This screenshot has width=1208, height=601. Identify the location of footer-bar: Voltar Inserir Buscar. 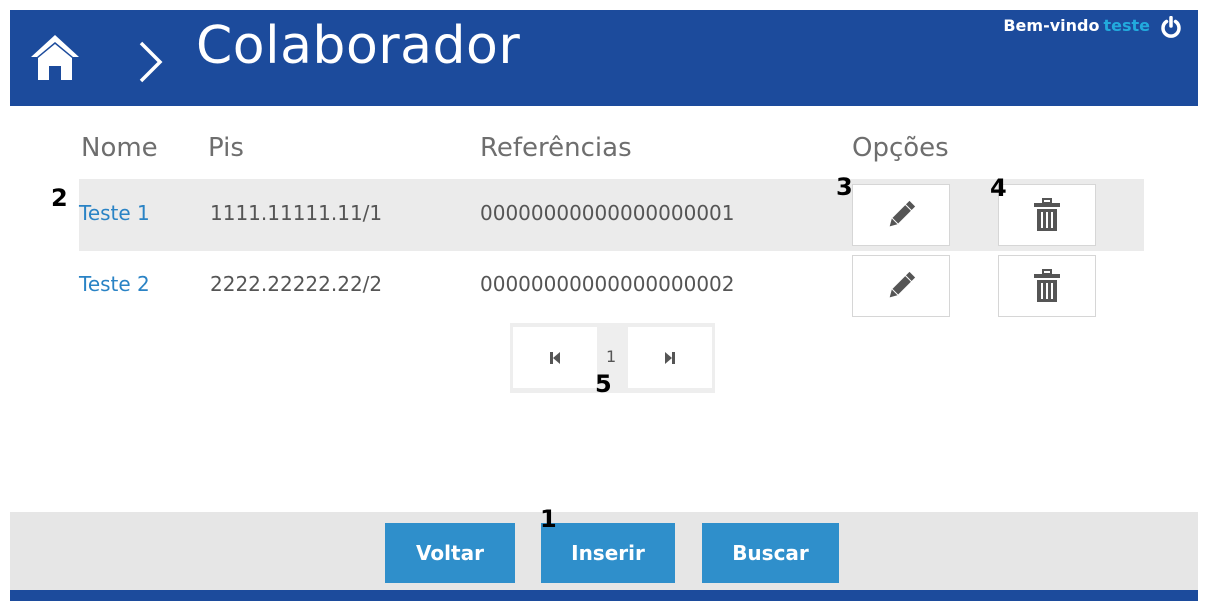
(604, 551).